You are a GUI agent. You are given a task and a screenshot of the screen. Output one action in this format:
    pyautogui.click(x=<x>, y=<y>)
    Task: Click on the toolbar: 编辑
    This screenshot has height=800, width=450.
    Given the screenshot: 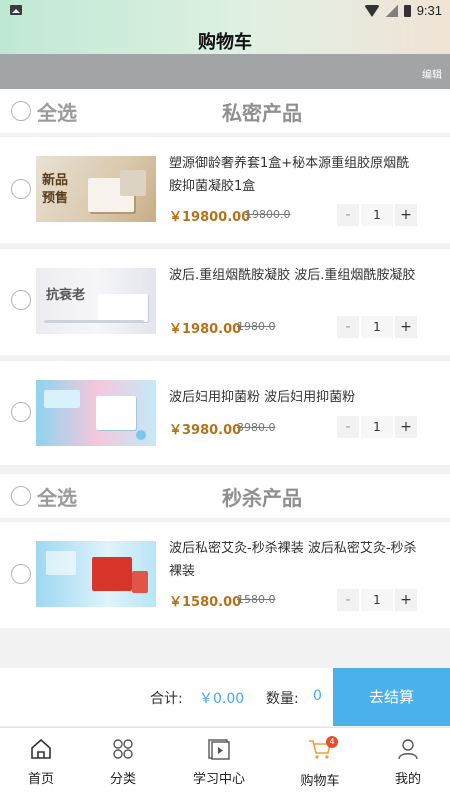 What is the action you would take?
    pyautogui.click(x=225, y=71)
    